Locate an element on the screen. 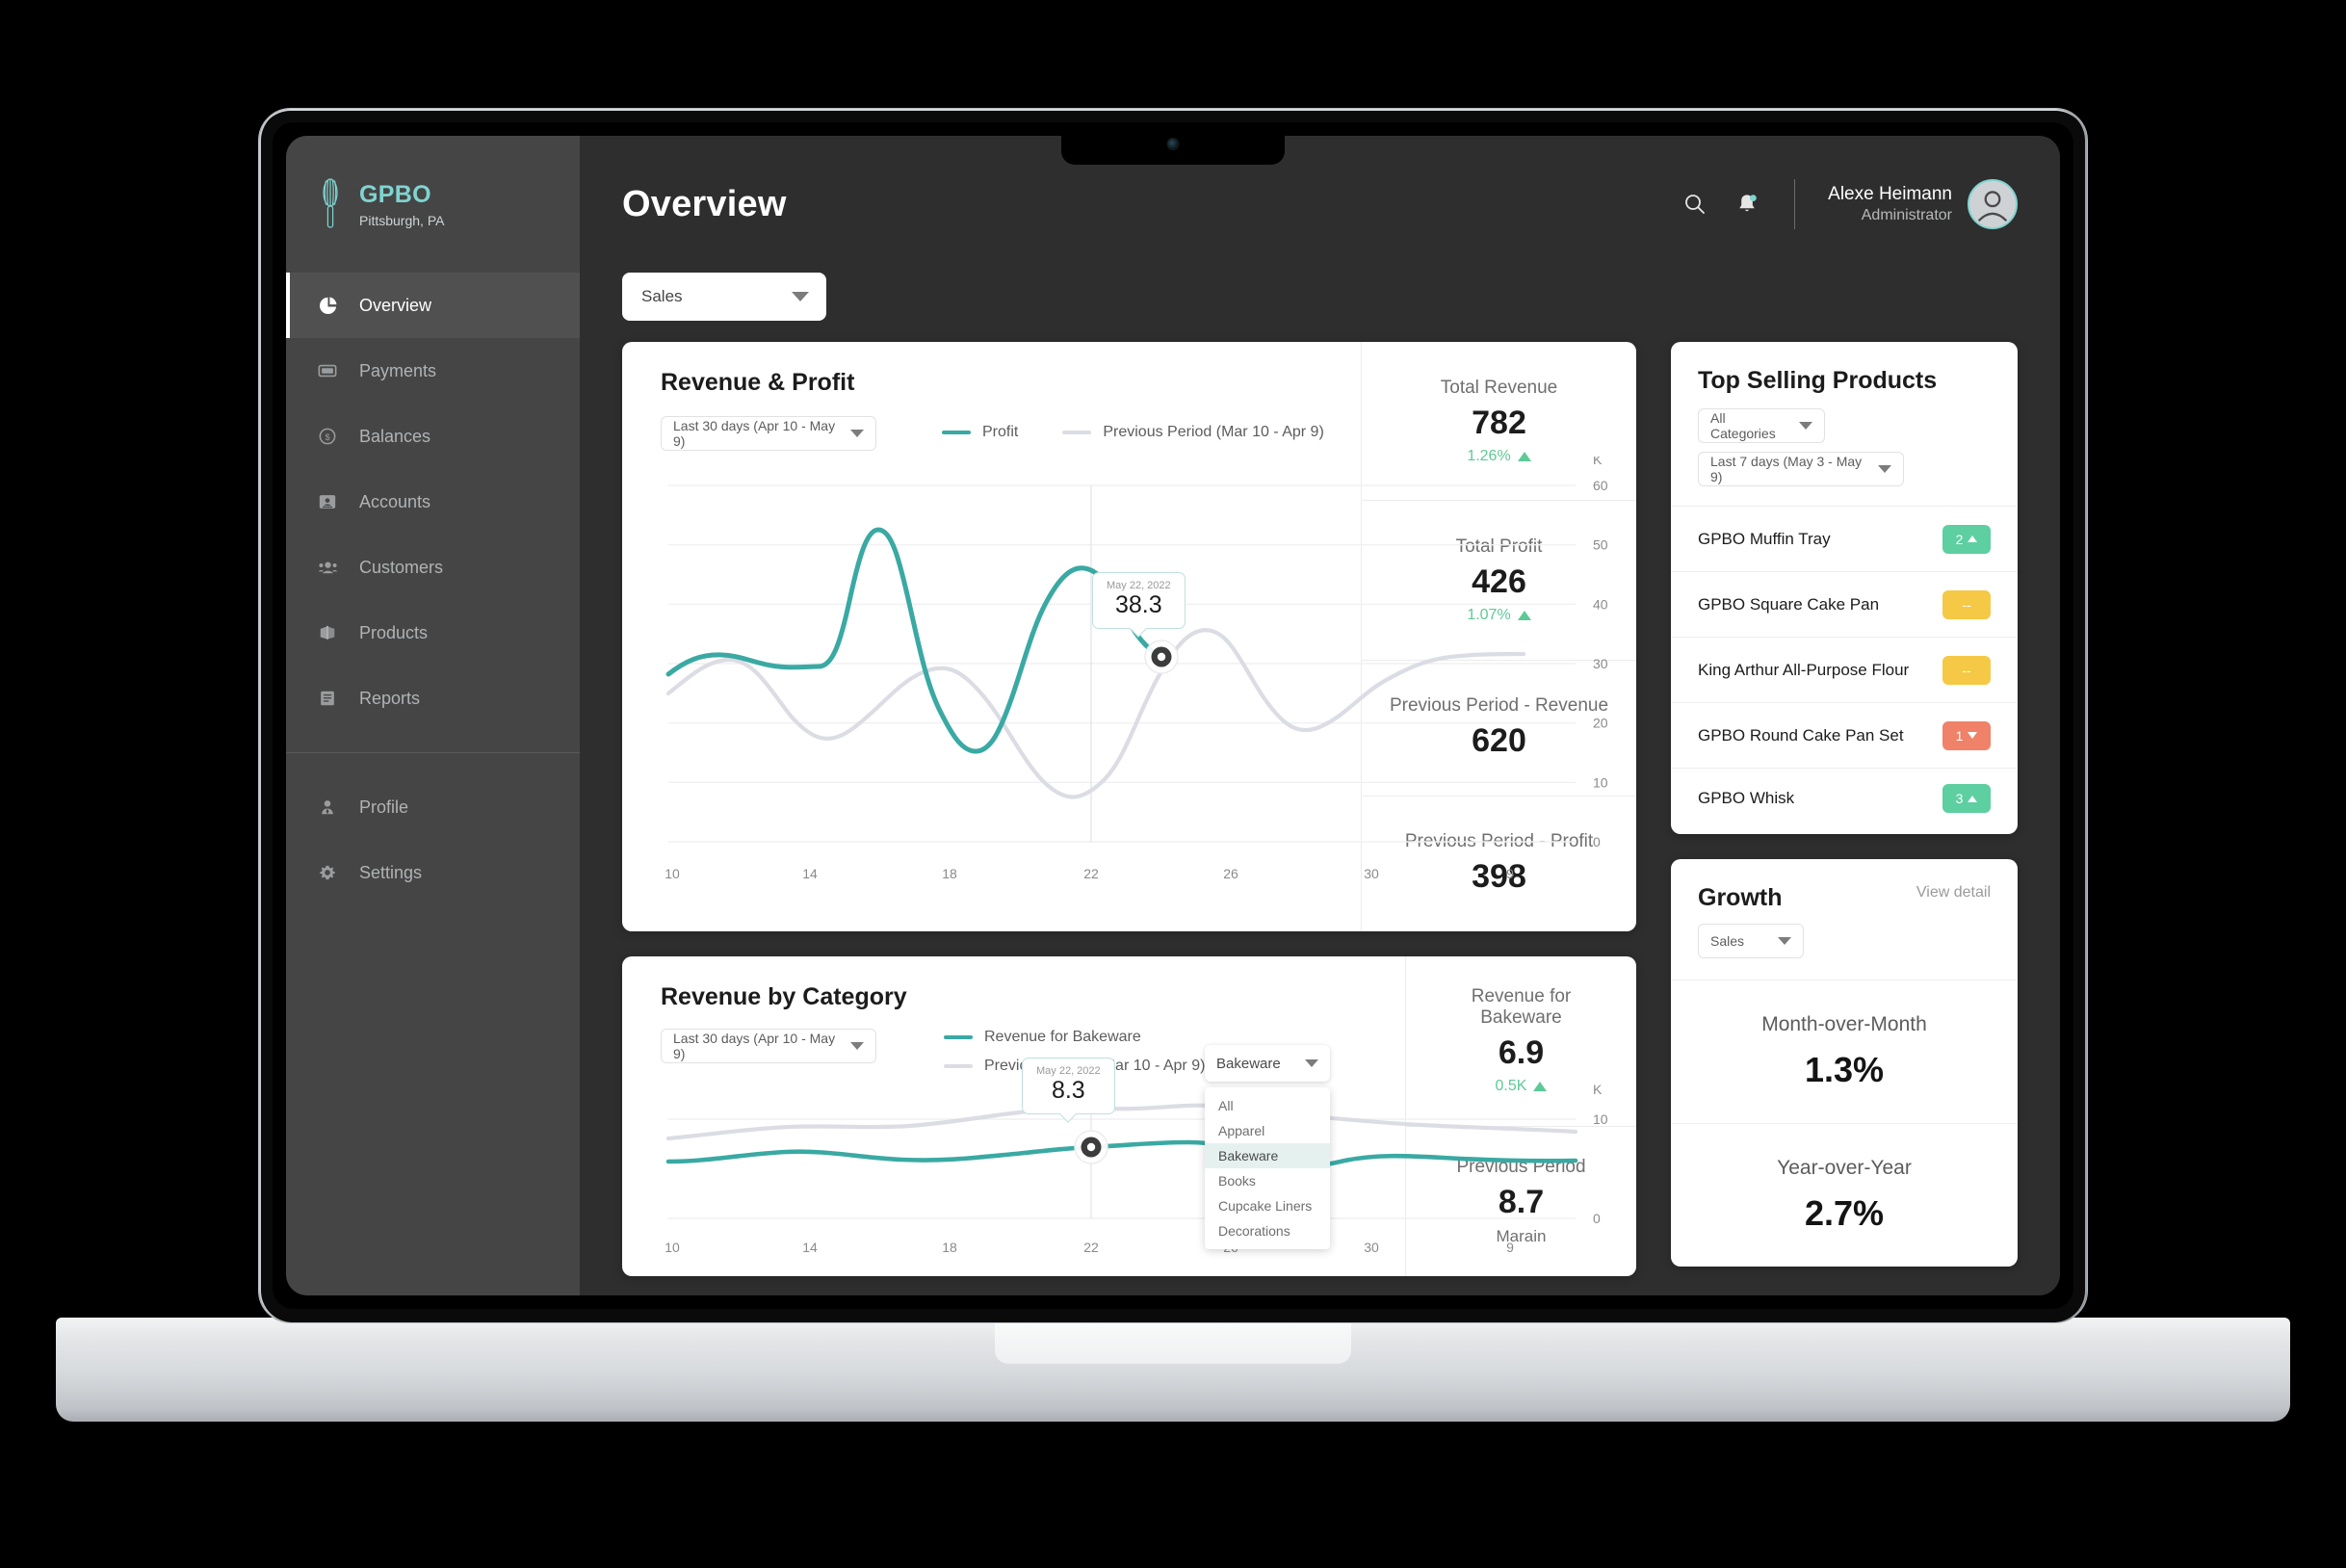 The width and height of the screenshot is (2346, 1568). product-name: GPBO Muffin Tray is located at coordinates (1764, 538).